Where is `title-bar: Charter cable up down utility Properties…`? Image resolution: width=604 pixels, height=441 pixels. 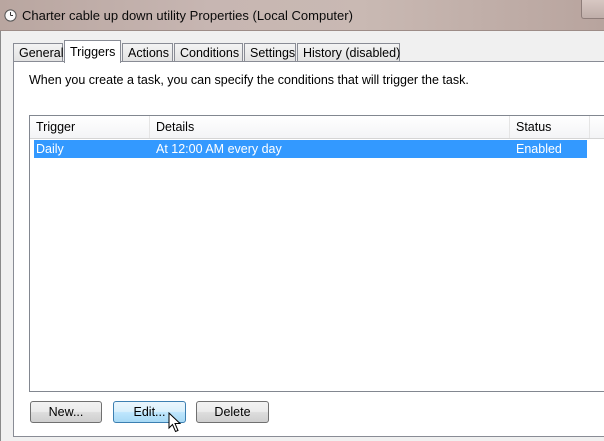 title-bar: Charter cable up down utility Properties… is located at coordinates (302, 15).